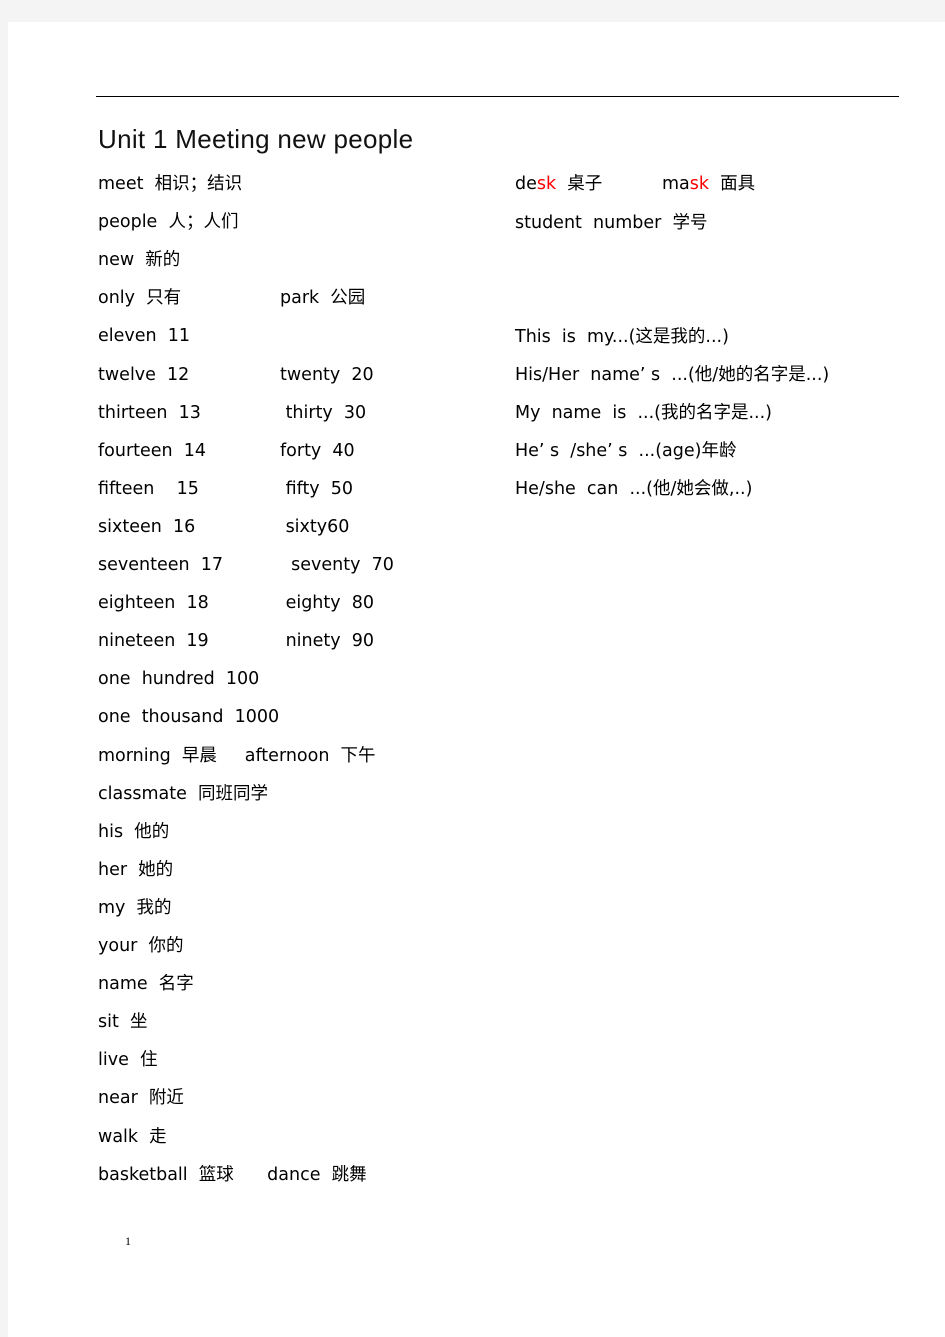  Describe the element at coordinates (134, 831) in the screenshot. I see `vocab-item: his 他的` at that location.